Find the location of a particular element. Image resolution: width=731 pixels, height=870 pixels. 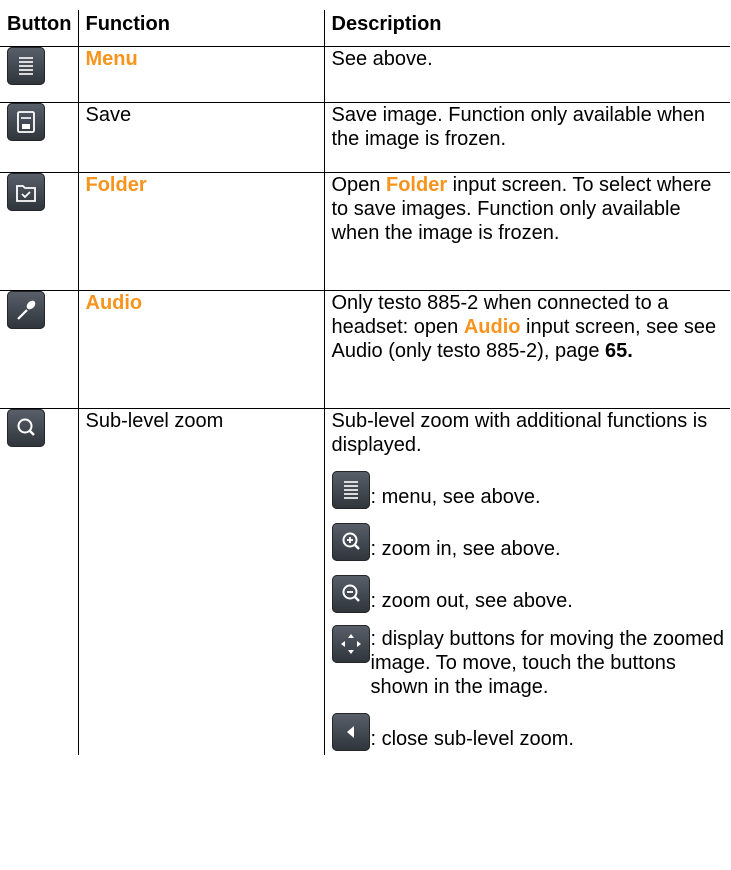

folder-icon is located at coordinates (26, 192).